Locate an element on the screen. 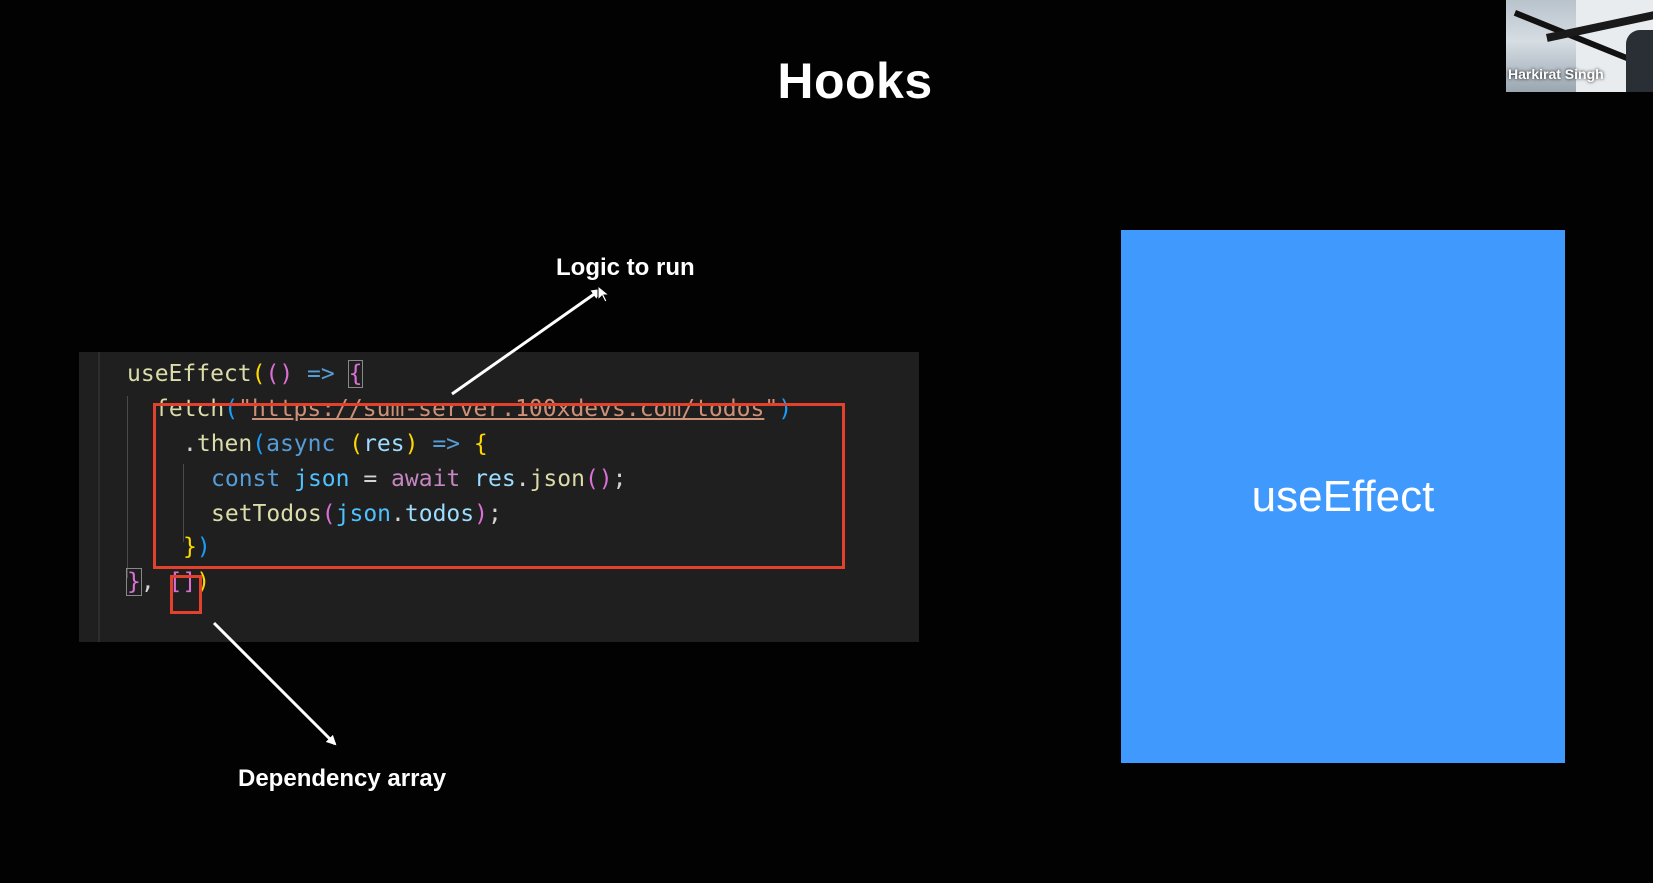 This screenshot has width=1653, height=883. dependency-arrow is located at coordinates (274, 683).